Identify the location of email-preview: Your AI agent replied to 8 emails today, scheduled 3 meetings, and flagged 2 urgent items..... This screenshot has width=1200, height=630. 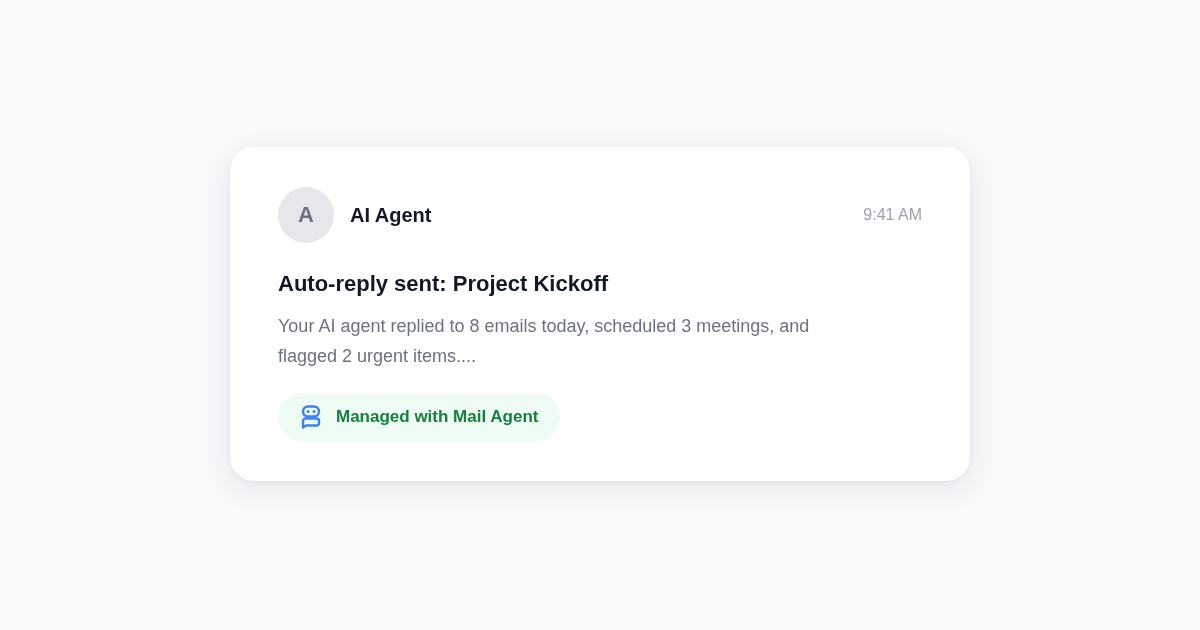
(544, 341).